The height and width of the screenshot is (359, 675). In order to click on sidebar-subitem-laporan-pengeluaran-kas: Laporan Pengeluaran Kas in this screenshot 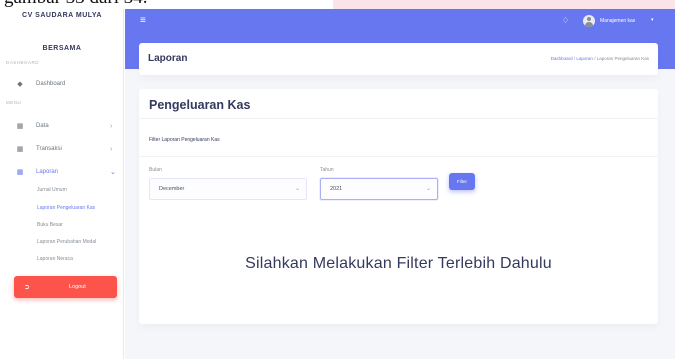, I will do `click(66, 208)`.